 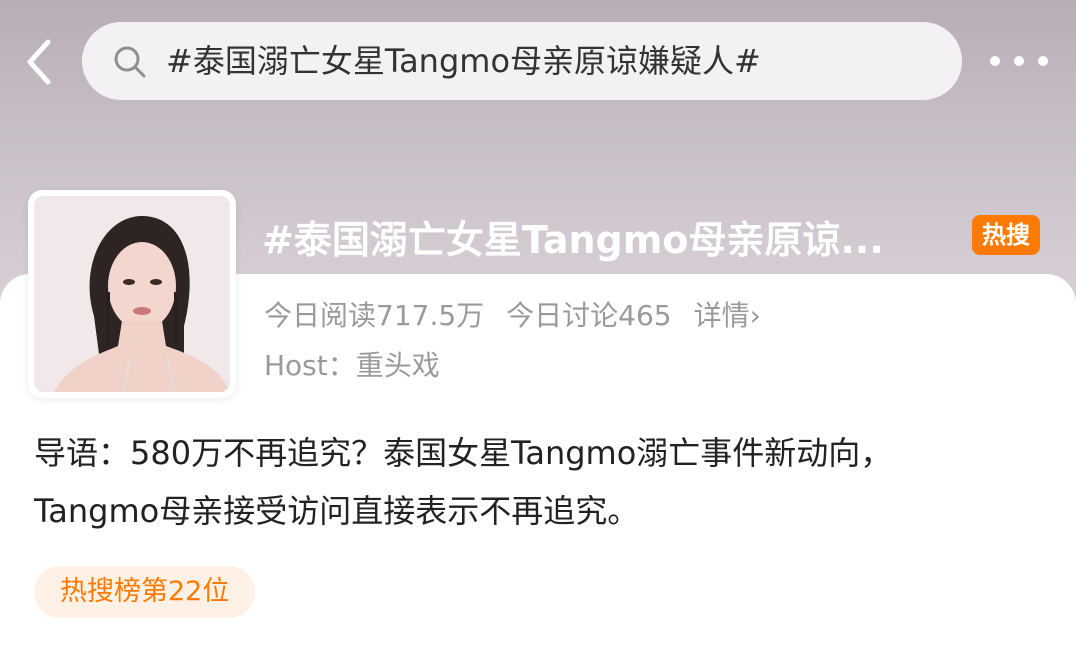 I want to click on more-button, so click(x=1020, y=62).